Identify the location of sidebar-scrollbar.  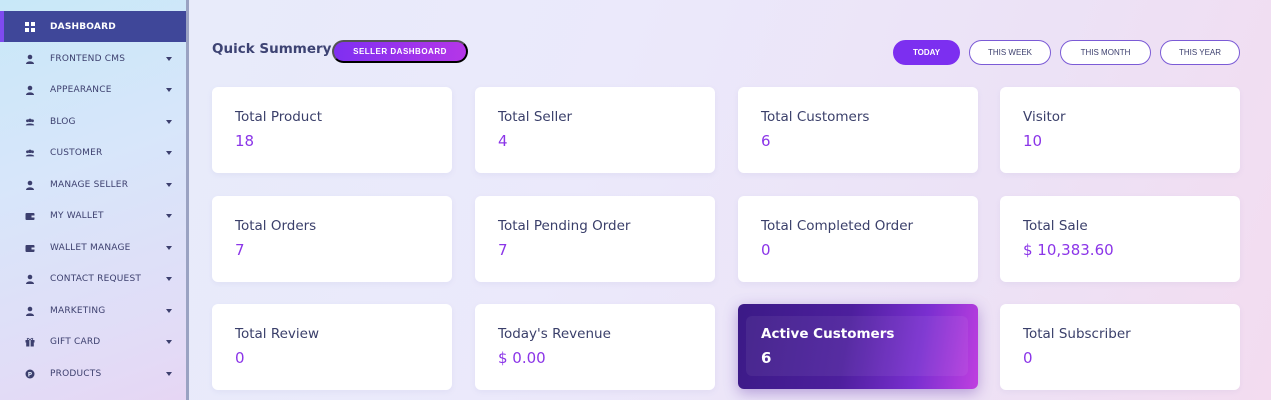
(187, 200).